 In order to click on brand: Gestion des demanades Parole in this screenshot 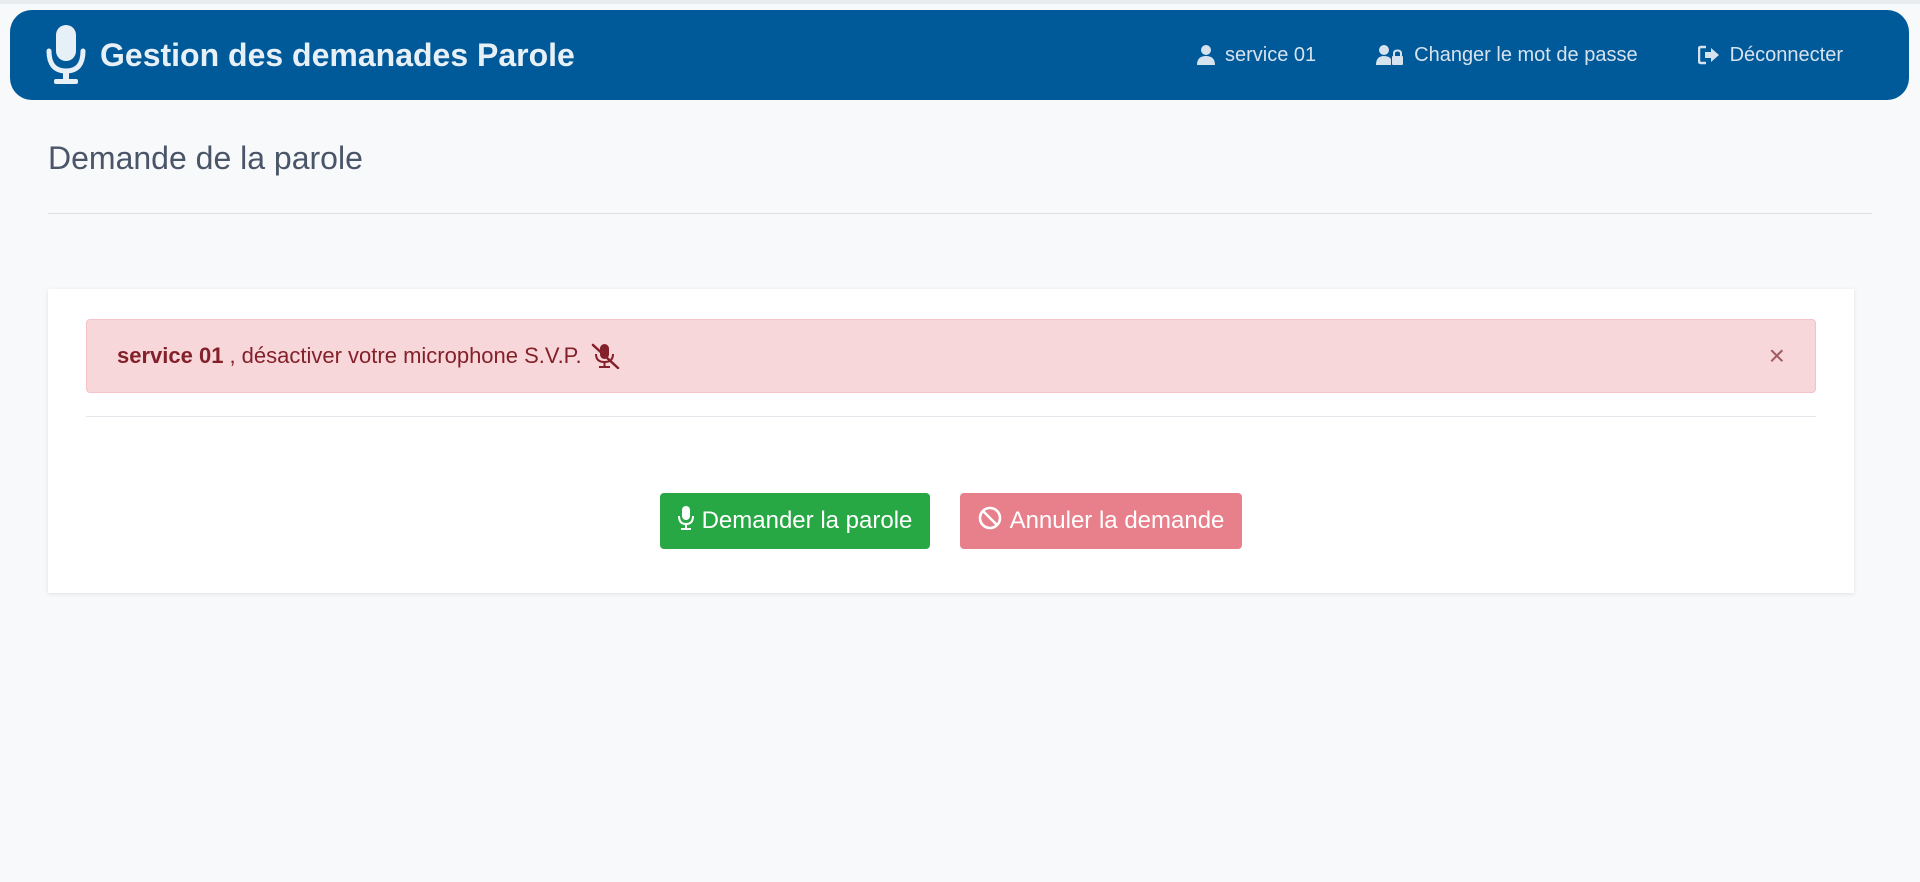, I will do `click(310, 55)`.